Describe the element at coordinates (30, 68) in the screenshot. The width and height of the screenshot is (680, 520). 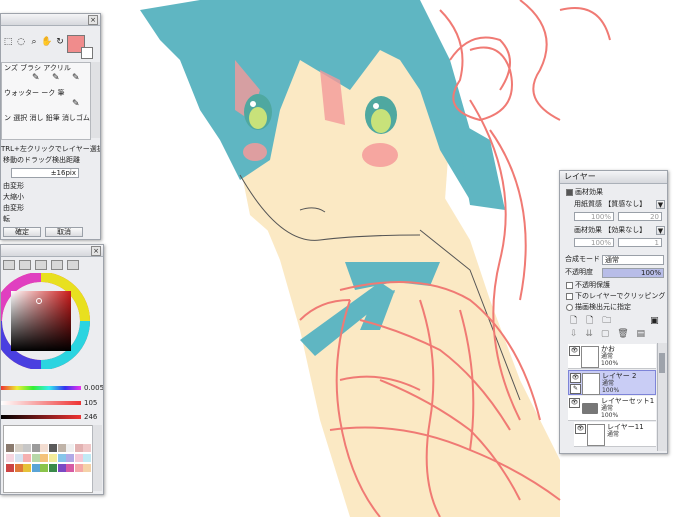
I see `brush-label: ブラシ` at that location.